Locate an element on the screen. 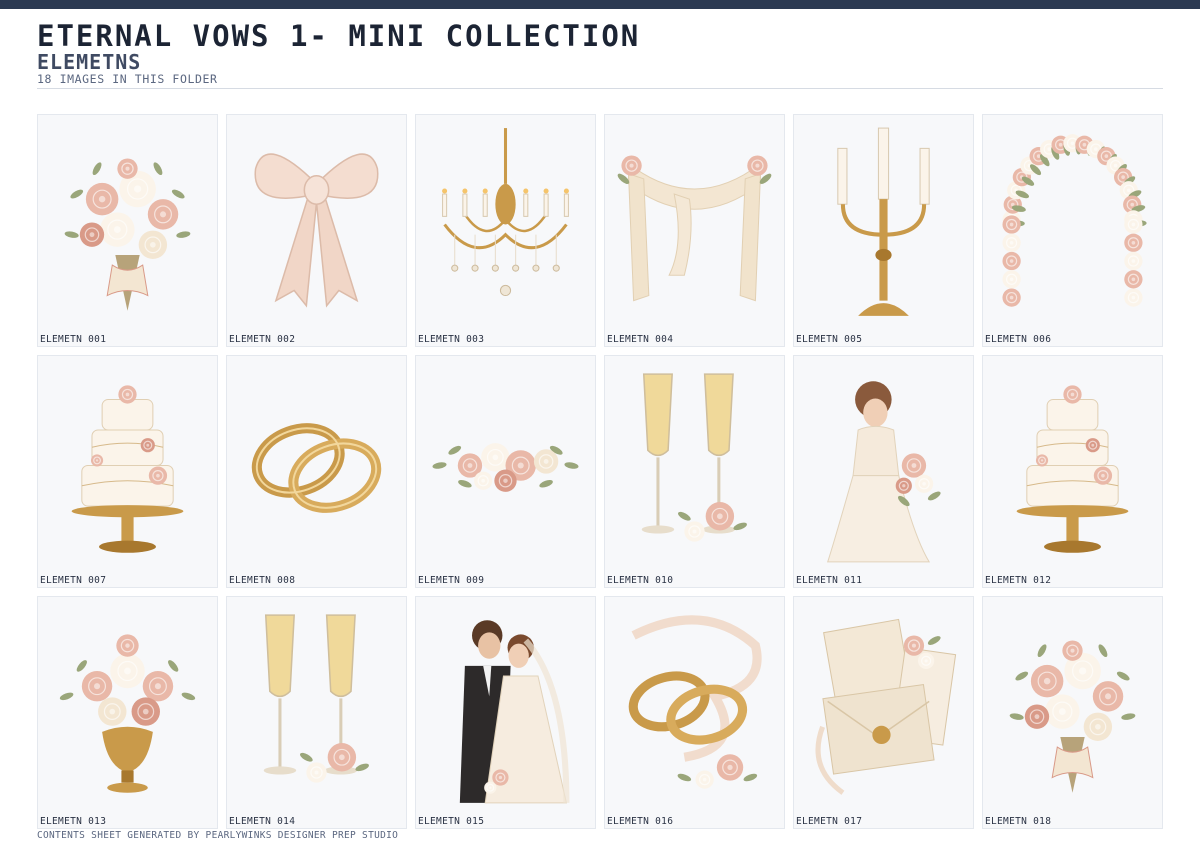  thumbnail-label: ELEMETN 016 is located at coordinates (640, 821).